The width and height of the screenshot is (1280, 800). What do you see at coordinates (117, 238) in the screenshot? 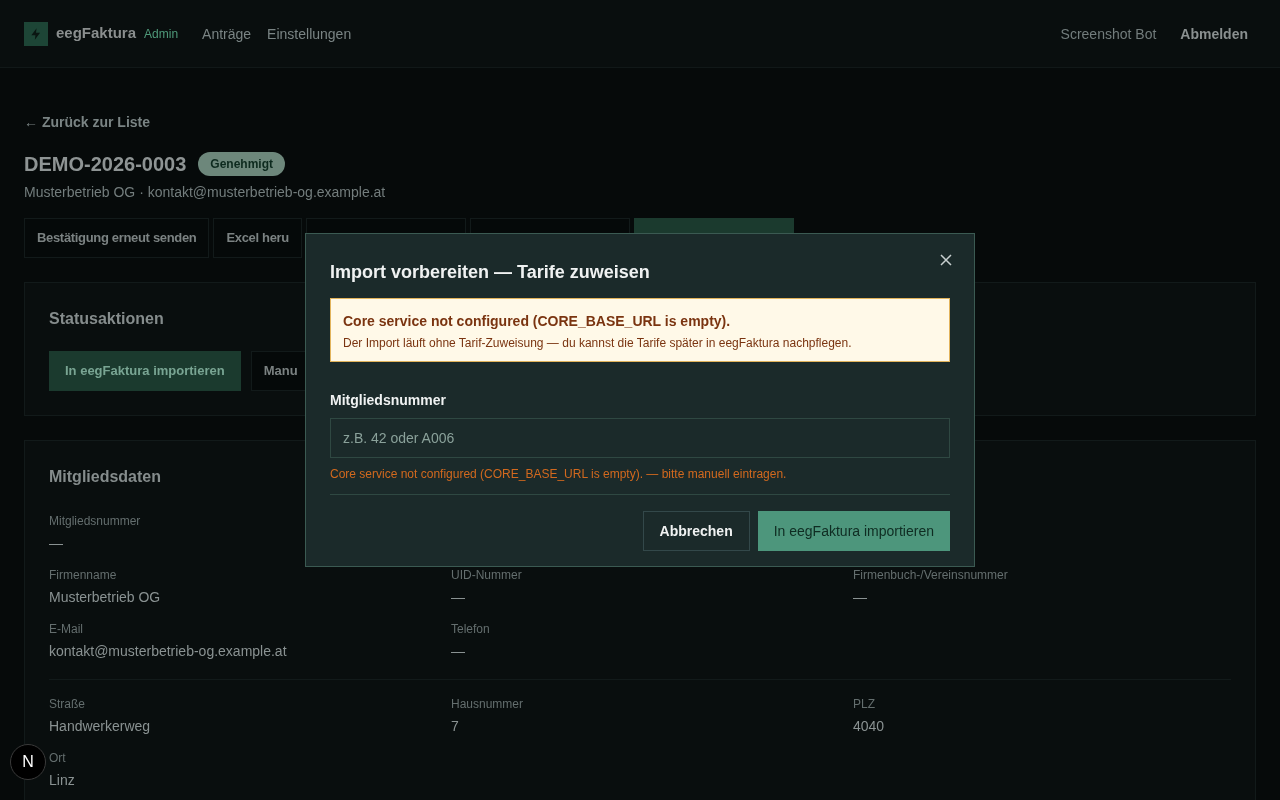
I see `action-button: Bestätigung erneut senden` at bounding box center [117, 238].